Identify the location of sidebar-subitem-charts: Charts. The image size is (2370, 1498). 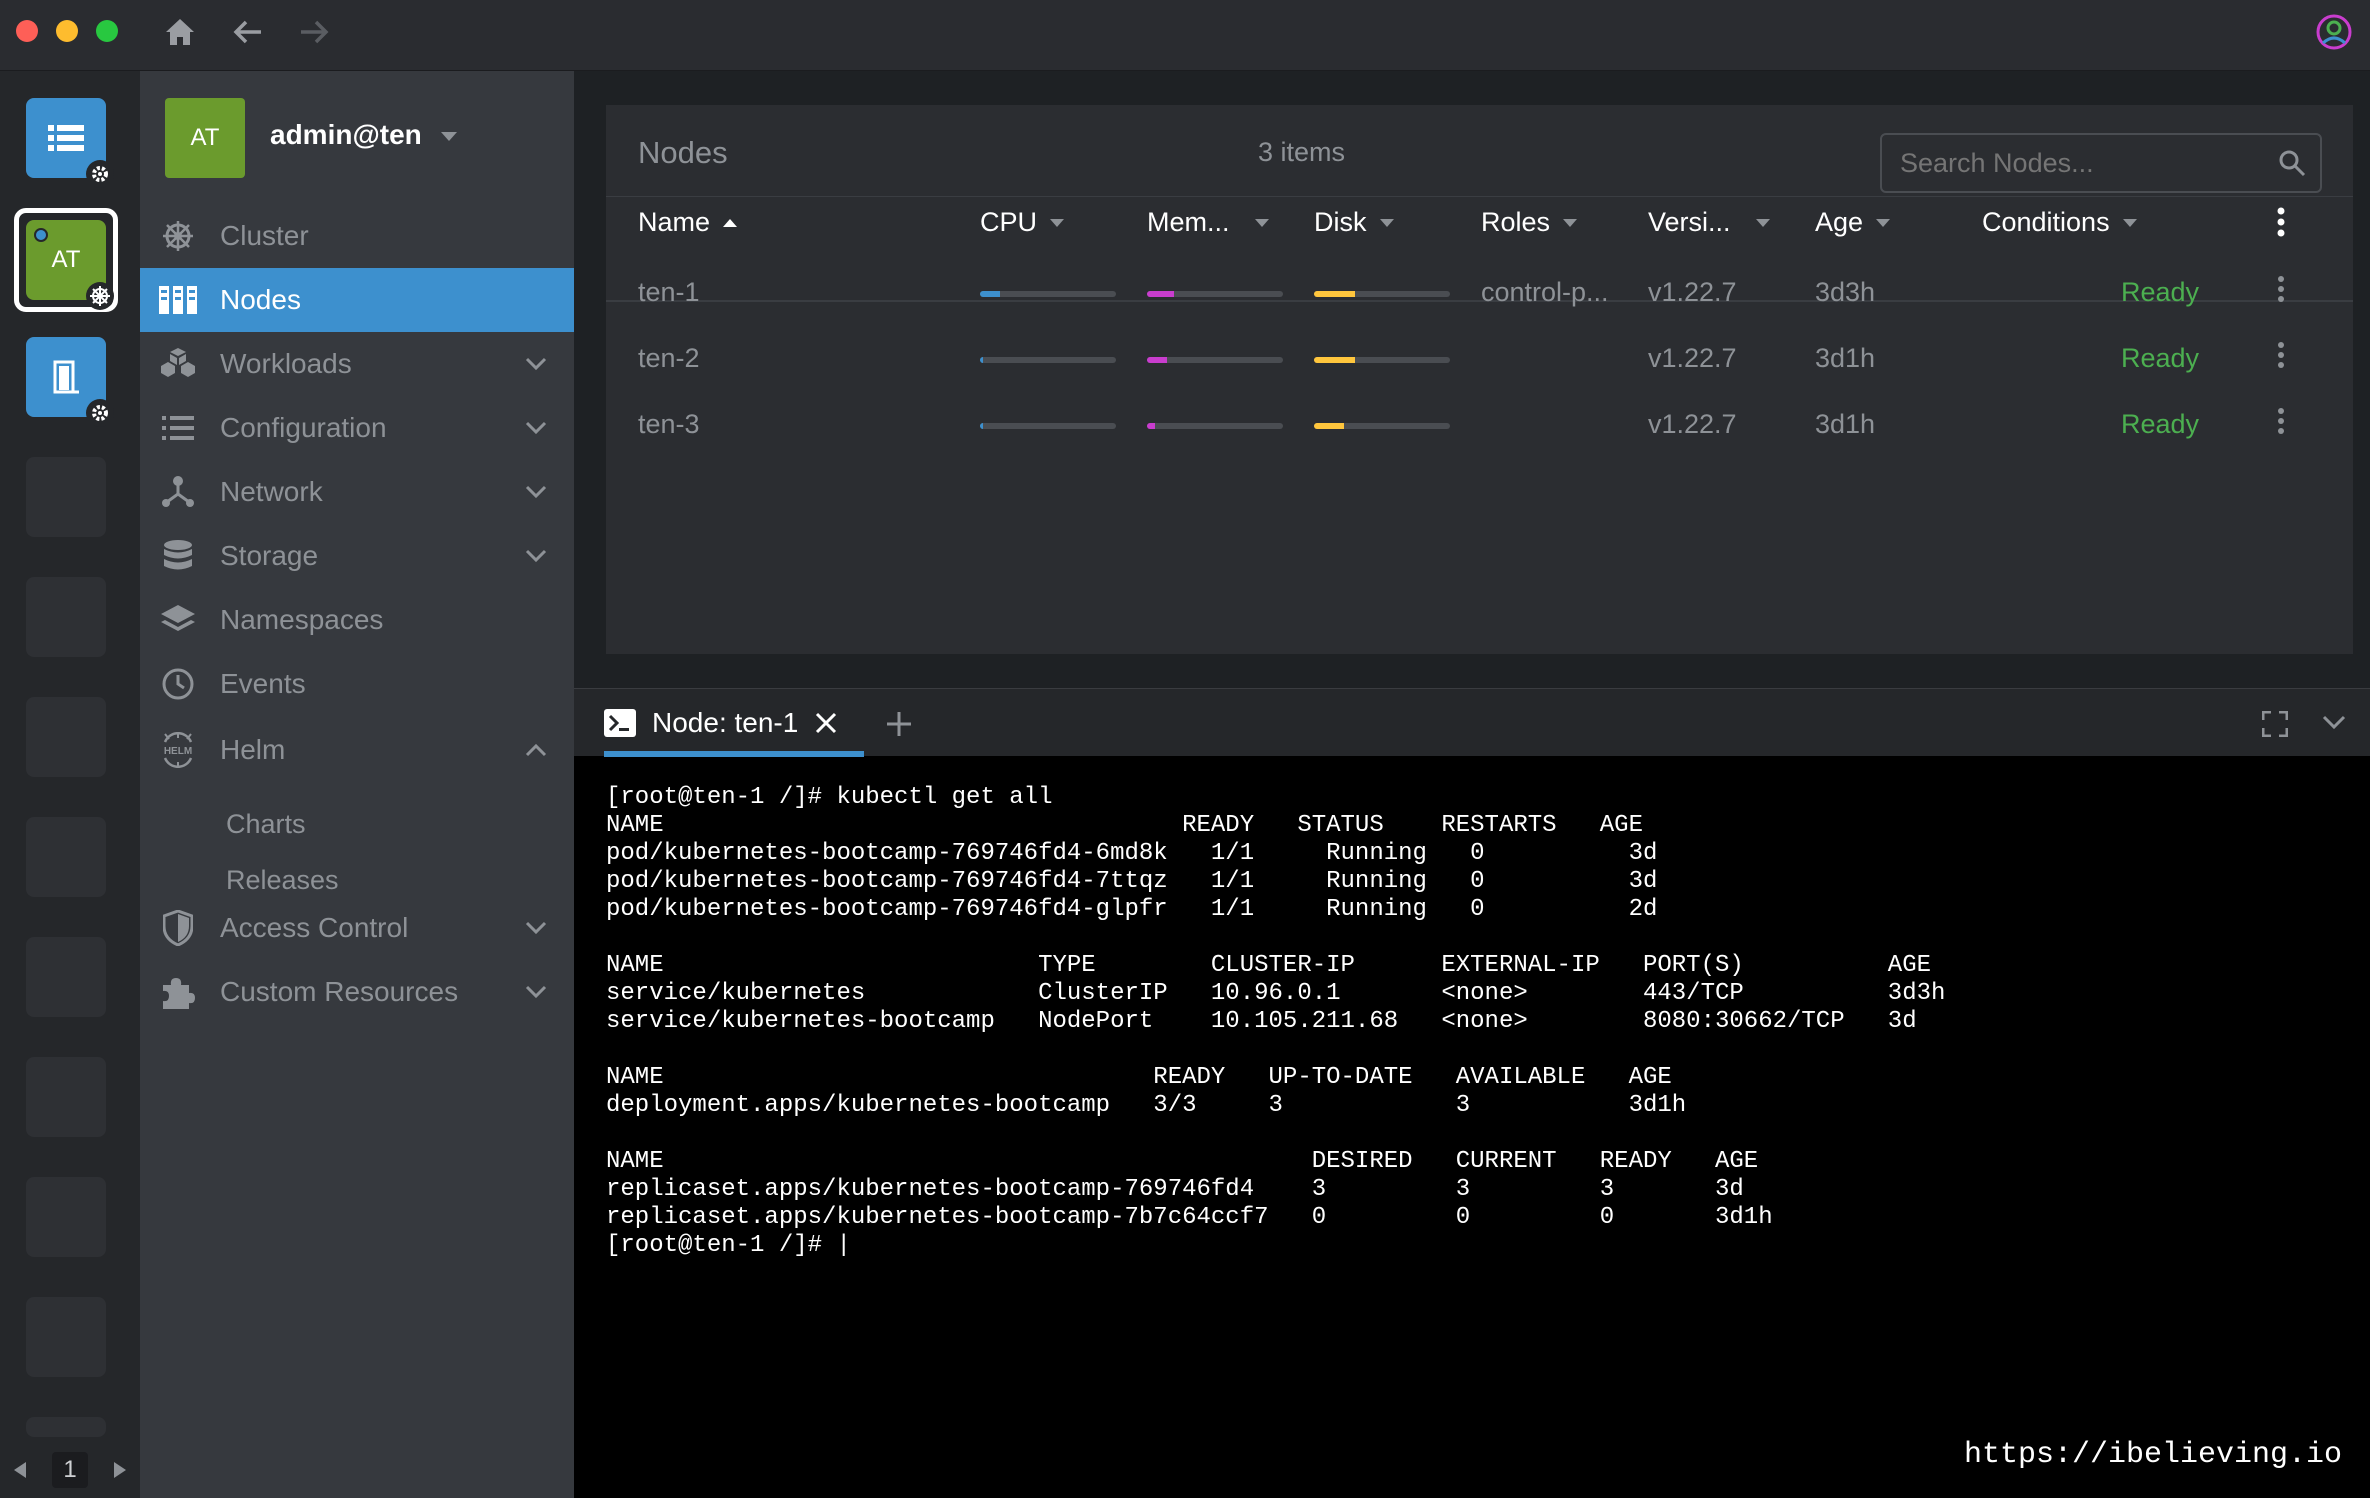
(266, 824).